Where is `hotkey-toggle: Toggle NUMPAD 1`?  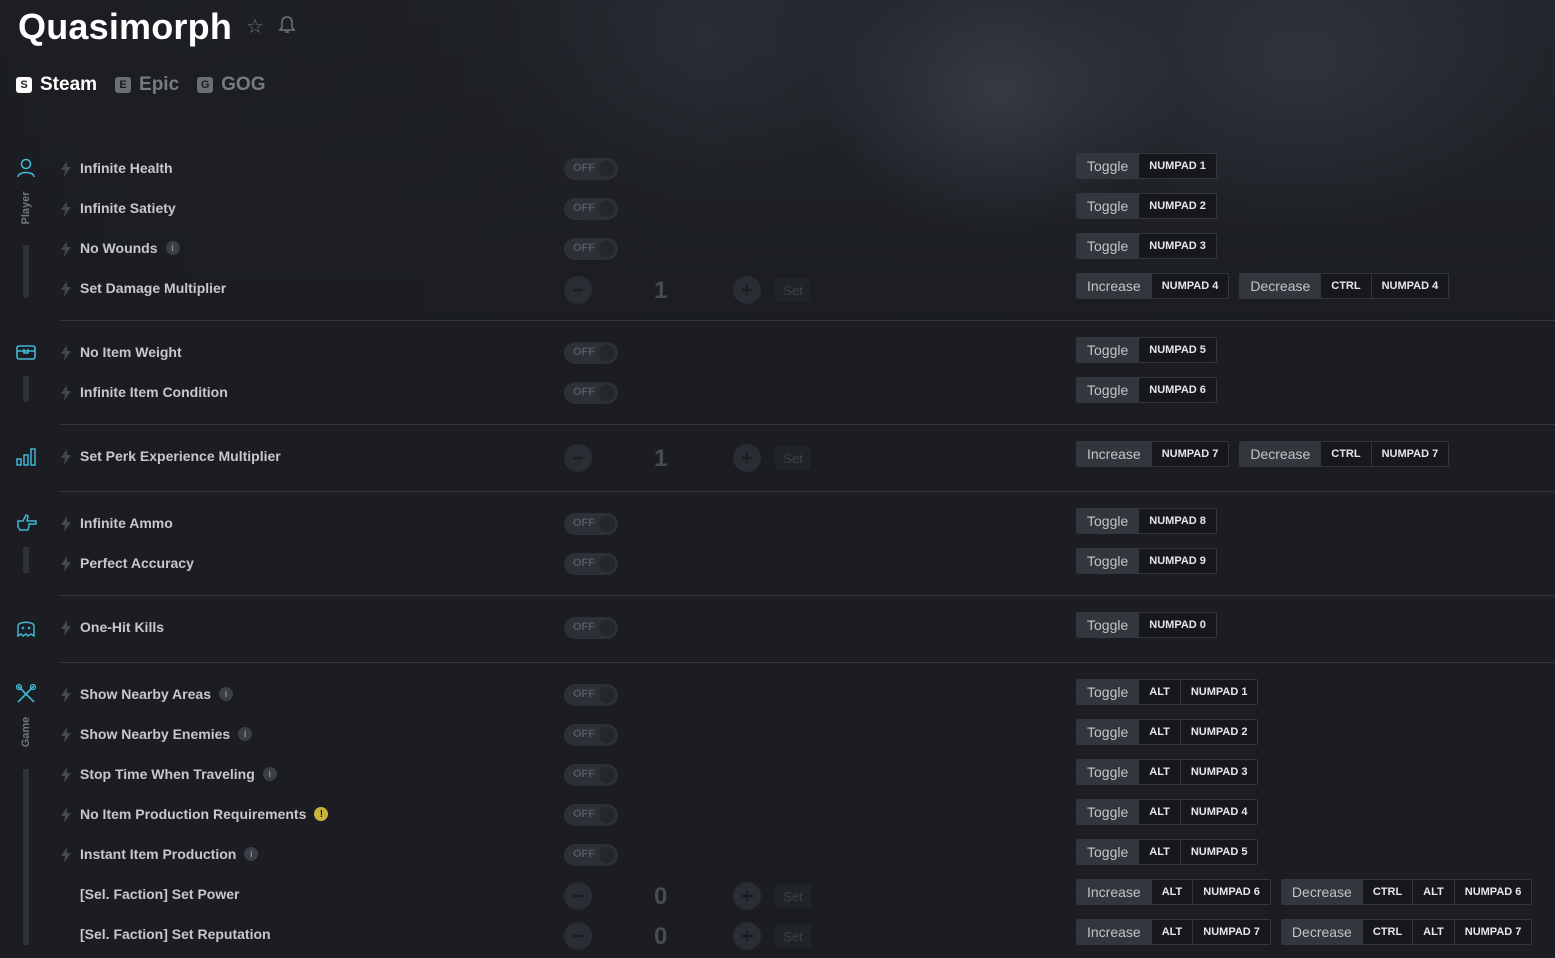 hotkey-toggle: Toggle NUMPAD 1 is located at coordinates (1146, 166).